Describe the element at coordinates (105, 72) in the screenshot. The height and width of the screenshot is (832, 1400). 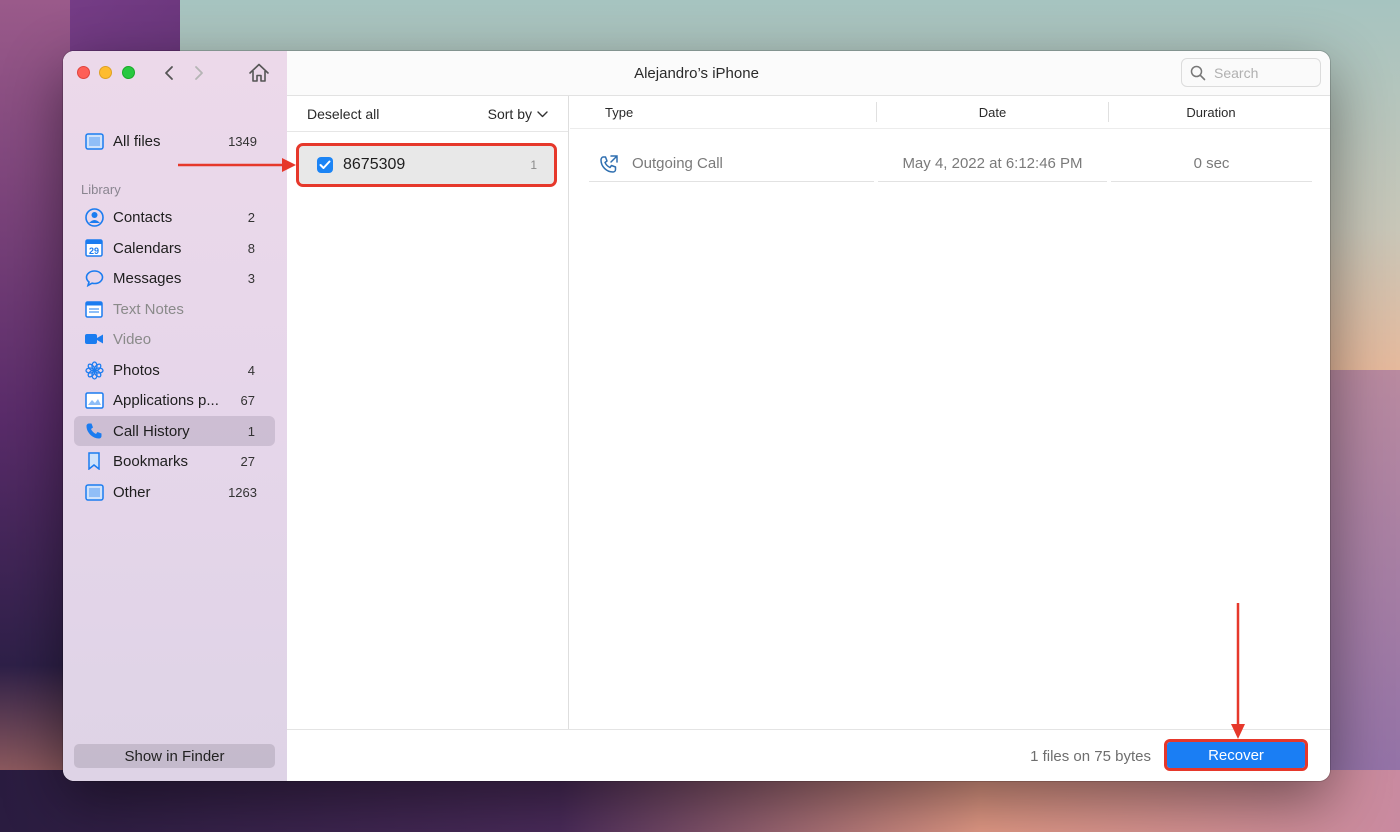
I see `minimize-window-button` at that location.